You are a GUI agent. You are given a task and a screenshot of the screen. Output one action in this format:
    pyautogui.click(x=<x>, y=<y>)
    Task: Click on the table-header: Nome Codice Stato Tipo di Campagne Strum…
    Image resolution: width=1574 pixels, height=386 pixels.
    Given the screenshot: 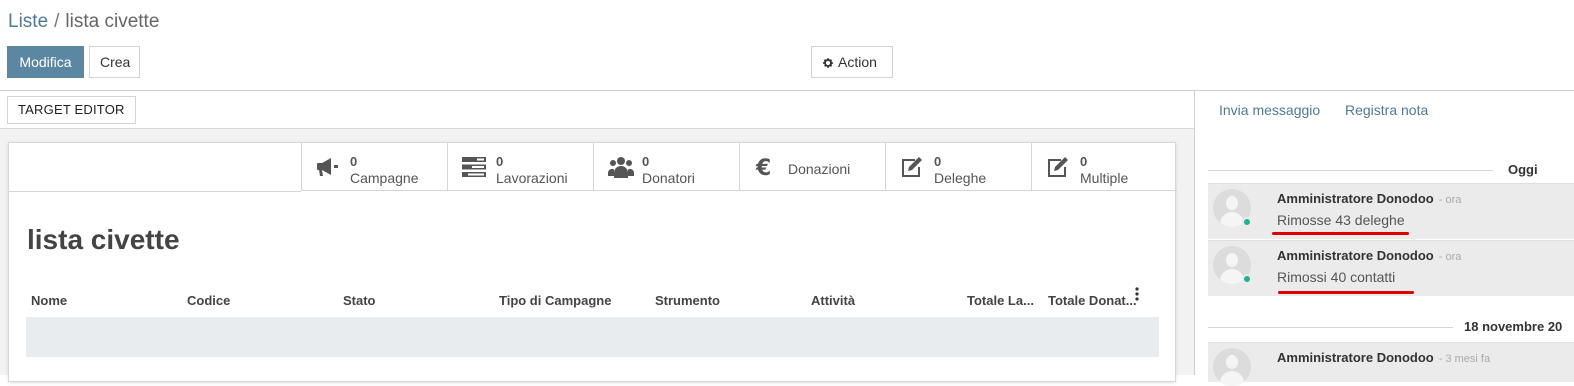 What is the action you would take?
    pyautogui.click(x=592, y=301)
    